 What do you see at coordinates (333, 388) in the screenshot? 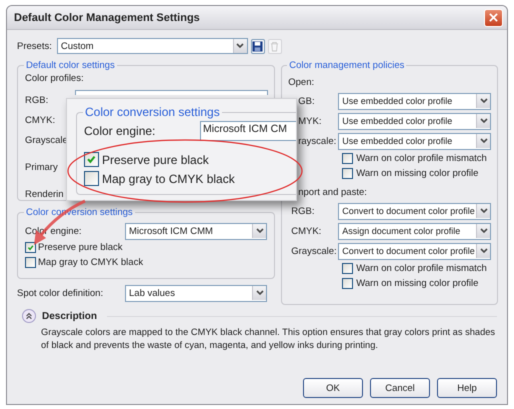
I see `dialog-button: OK` at bounding box center [333, 388].